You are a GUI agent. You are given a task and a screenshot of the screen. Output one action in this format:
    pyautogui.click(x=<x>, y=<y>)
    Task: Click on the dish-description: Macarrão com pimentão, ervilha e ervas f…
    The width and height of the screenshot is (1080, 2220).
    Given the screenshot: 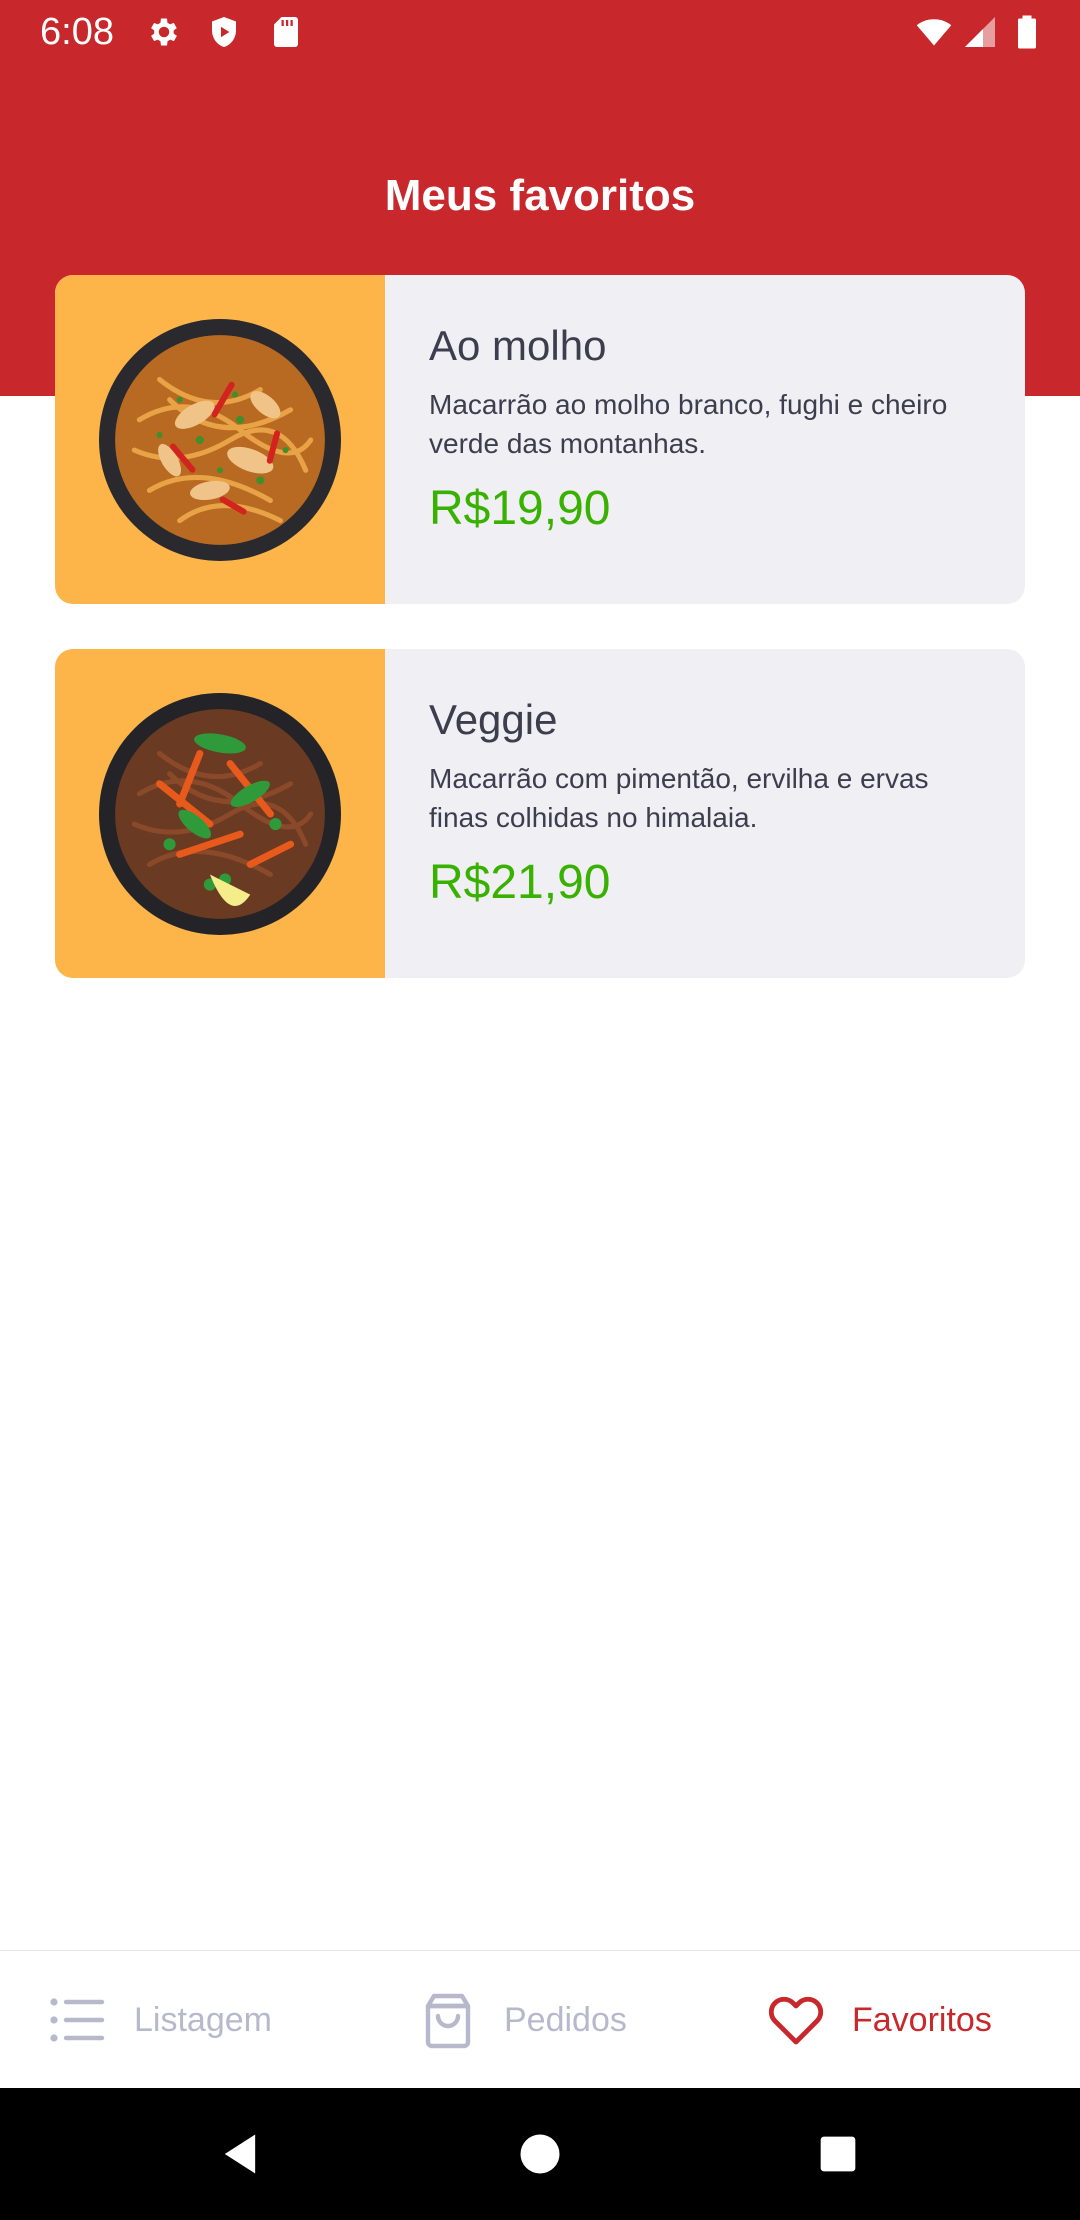 What is the action you would take?
    pyautogui.click(x=679, y=798)
    